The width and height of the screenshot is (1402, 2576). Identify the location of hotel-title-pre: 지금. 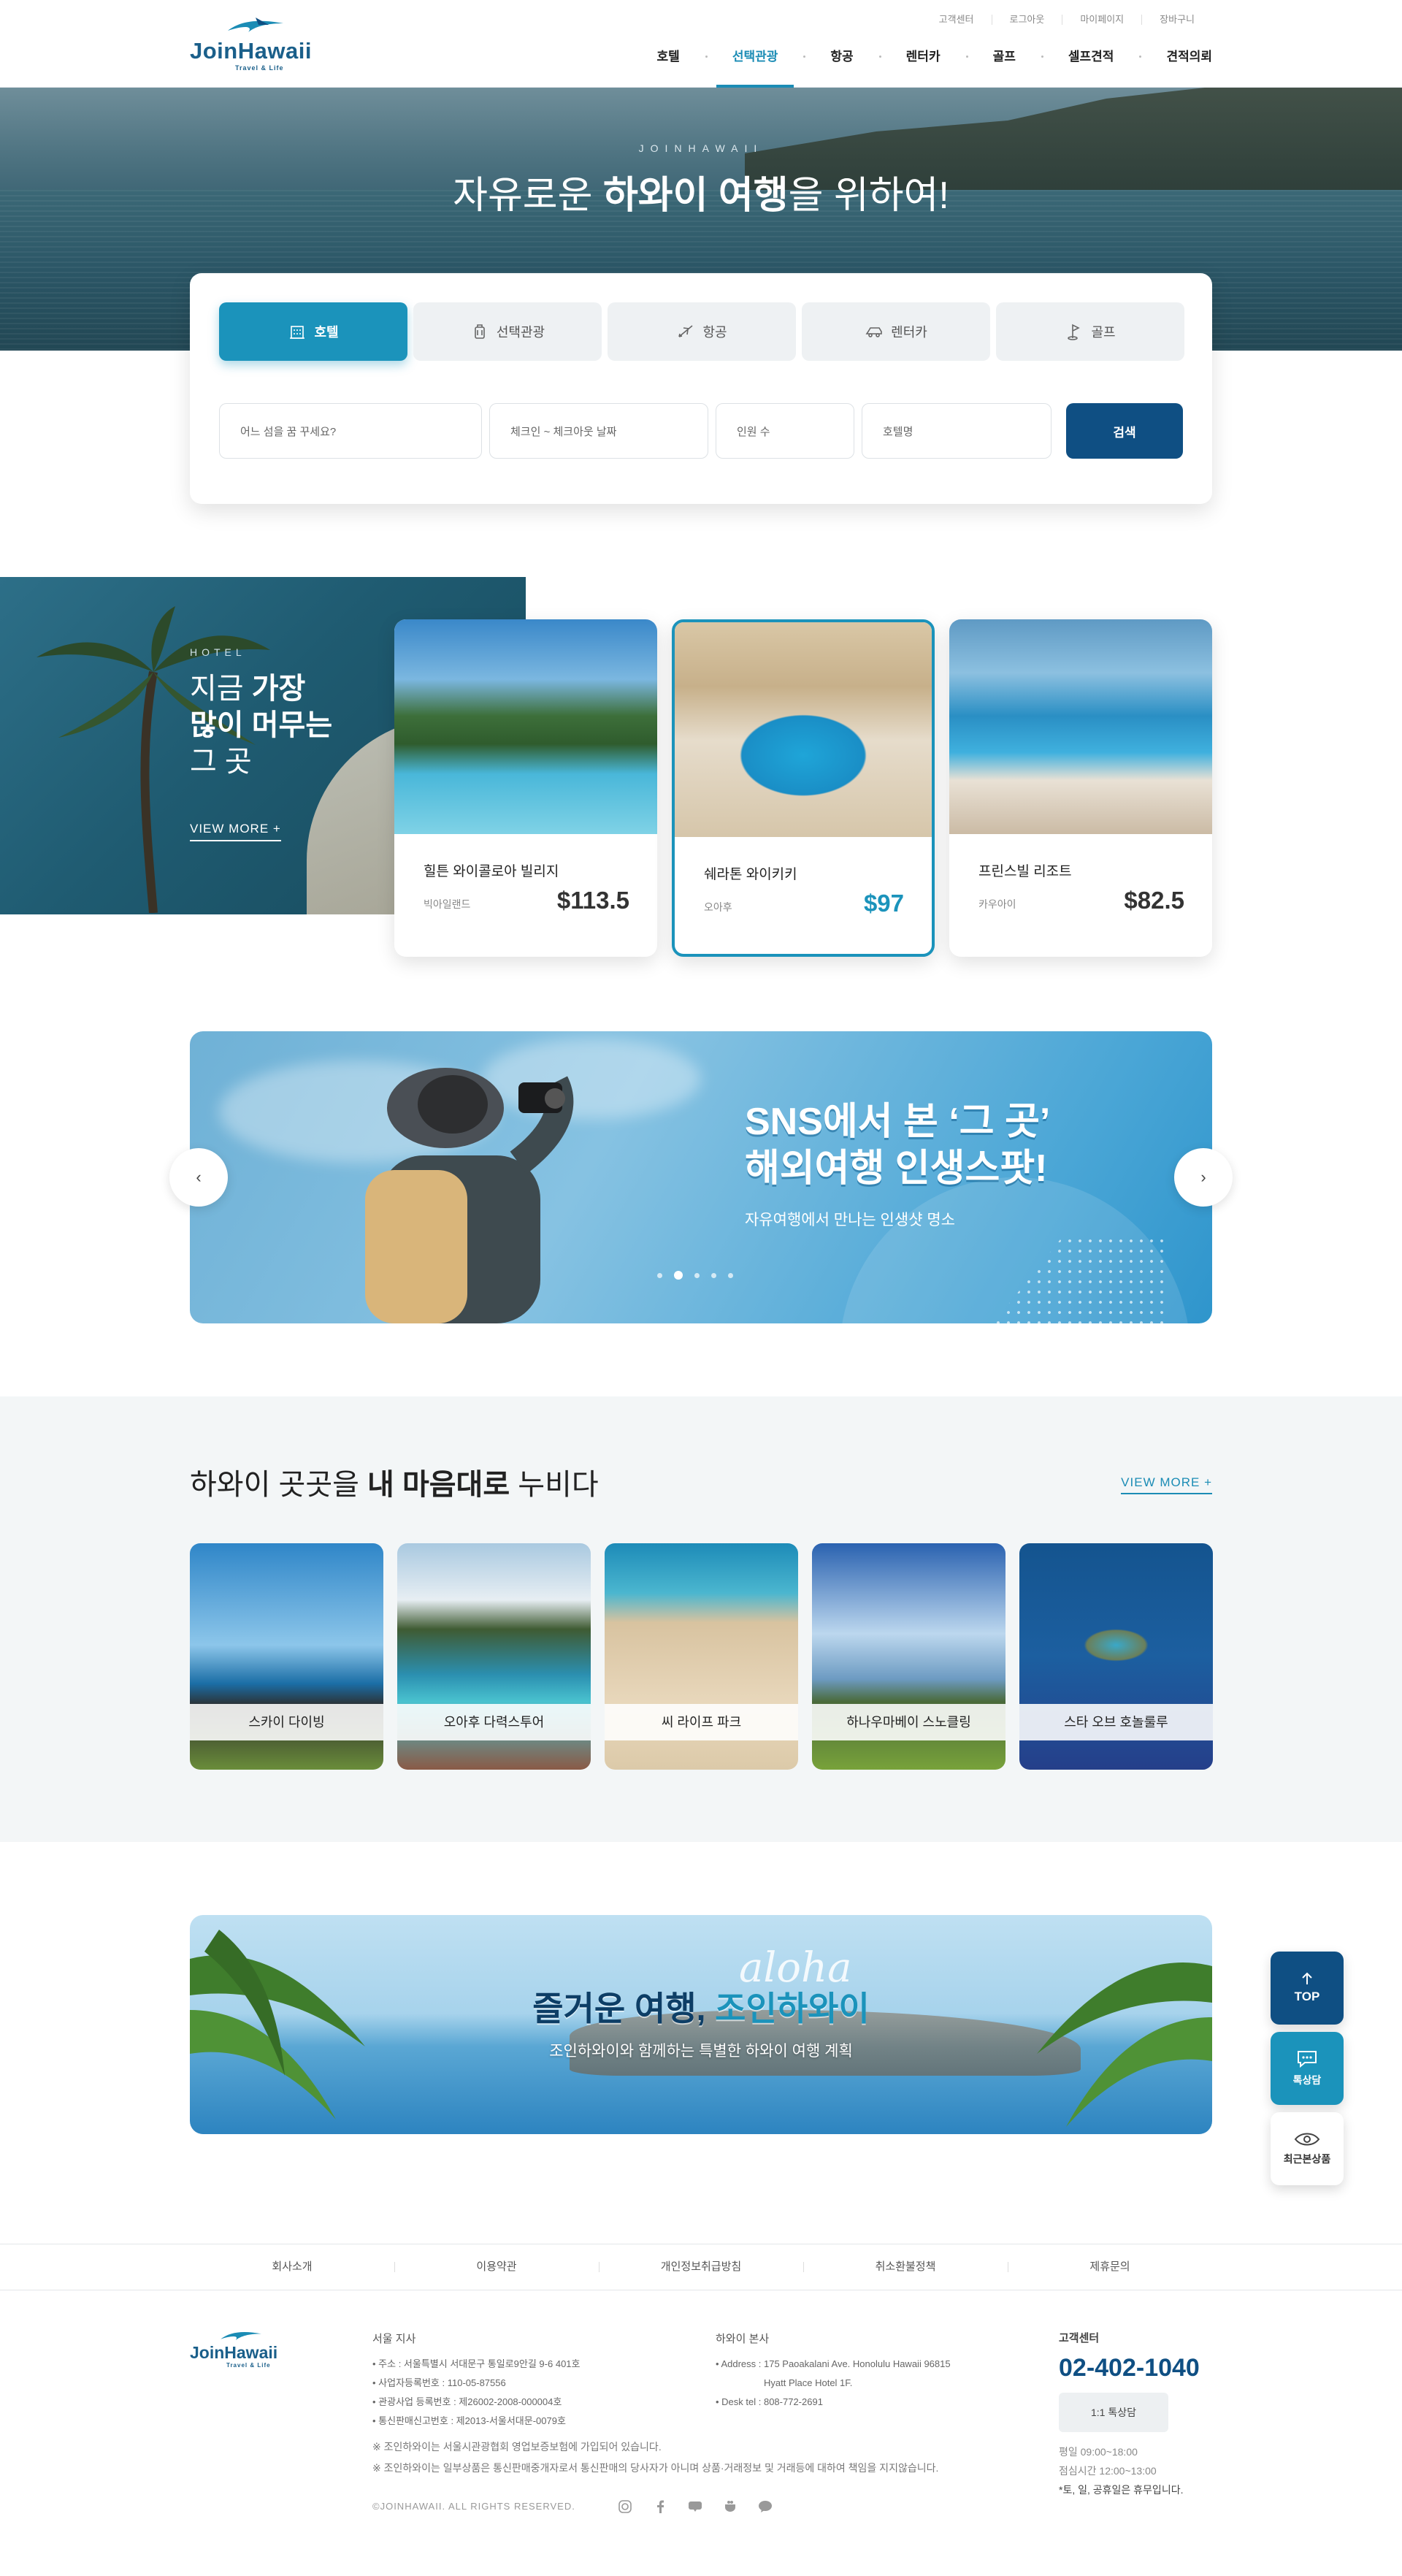
(221, 689).